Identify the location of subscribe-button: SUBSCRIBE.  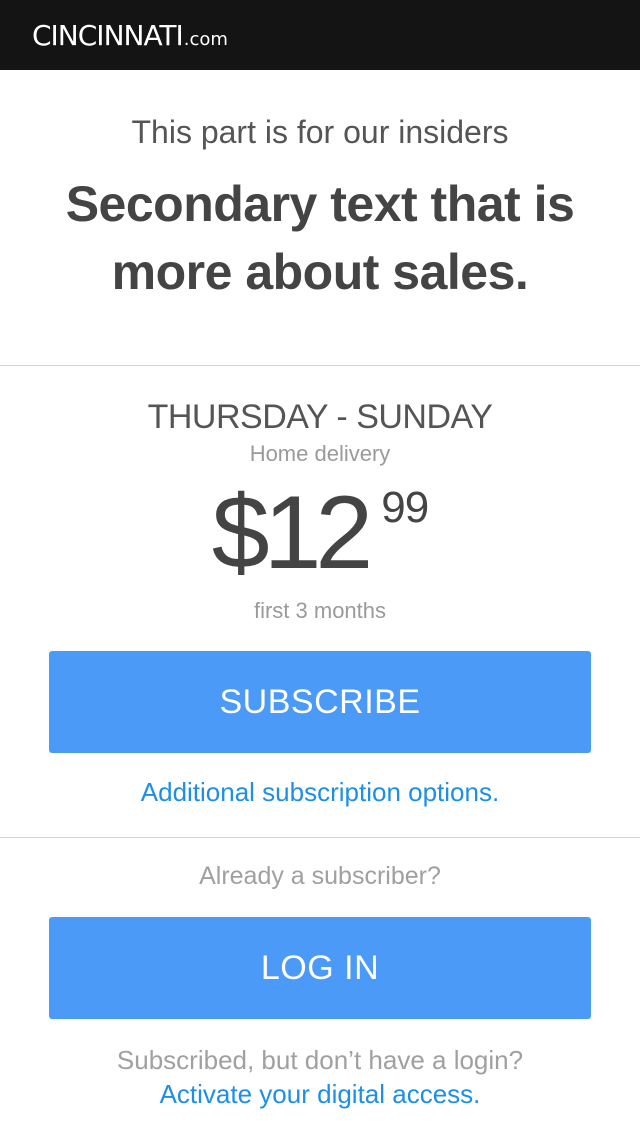
(320, 702).